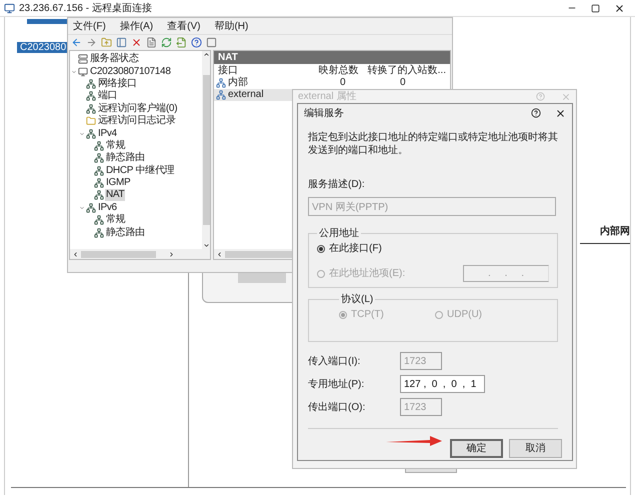 The image size is (635, 500). Describe the element at coordinates (268, 70) in the screenshot. I see `column-header: 接口` at that location.